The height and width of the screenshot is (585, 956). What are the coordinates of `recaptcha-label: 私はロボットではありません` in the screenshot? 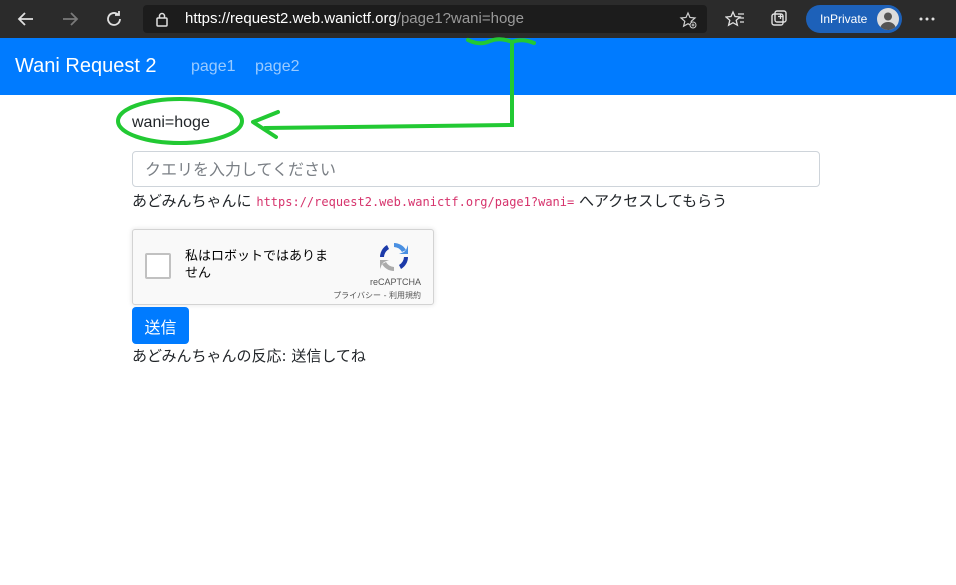 It's located at (257, 265).